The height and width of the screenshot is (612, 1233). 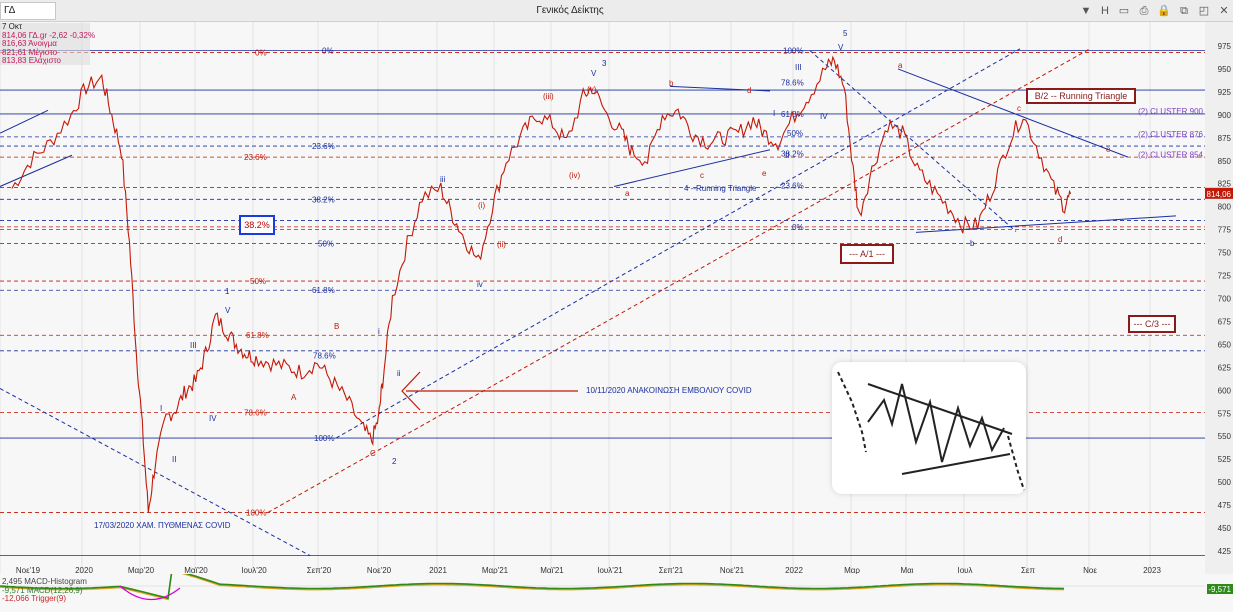 What do you see at coordinates (720, 188) in the screenshot?
I see `running-triangle-label: 4 --Running Triangle` at bounding box center [720, 188].